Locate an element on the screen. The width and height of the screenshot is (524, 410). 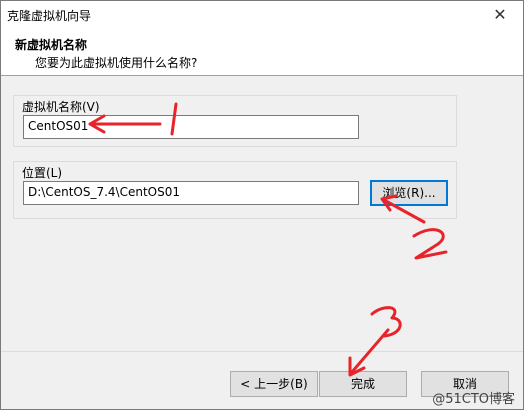
title-bar: 克隆虚拟机向导 ✕ is located at coordinates (262, 15).